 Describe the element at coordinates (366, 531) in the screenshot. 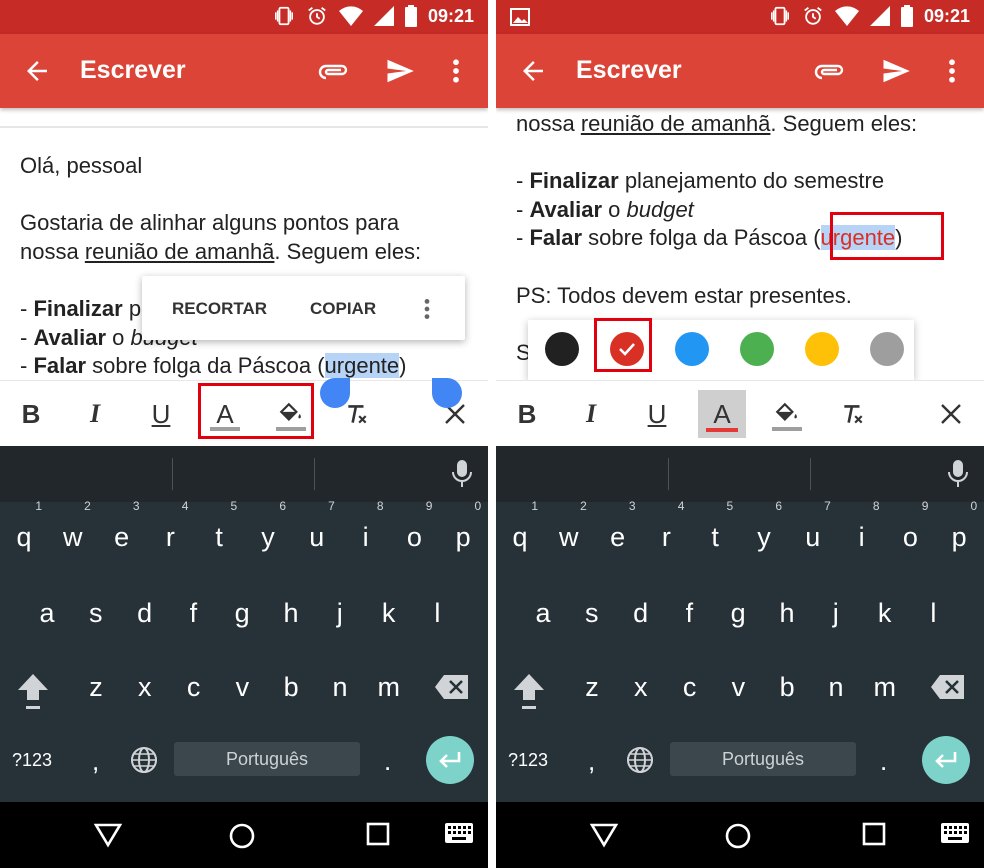

I see `key-i: 8i` at that location.